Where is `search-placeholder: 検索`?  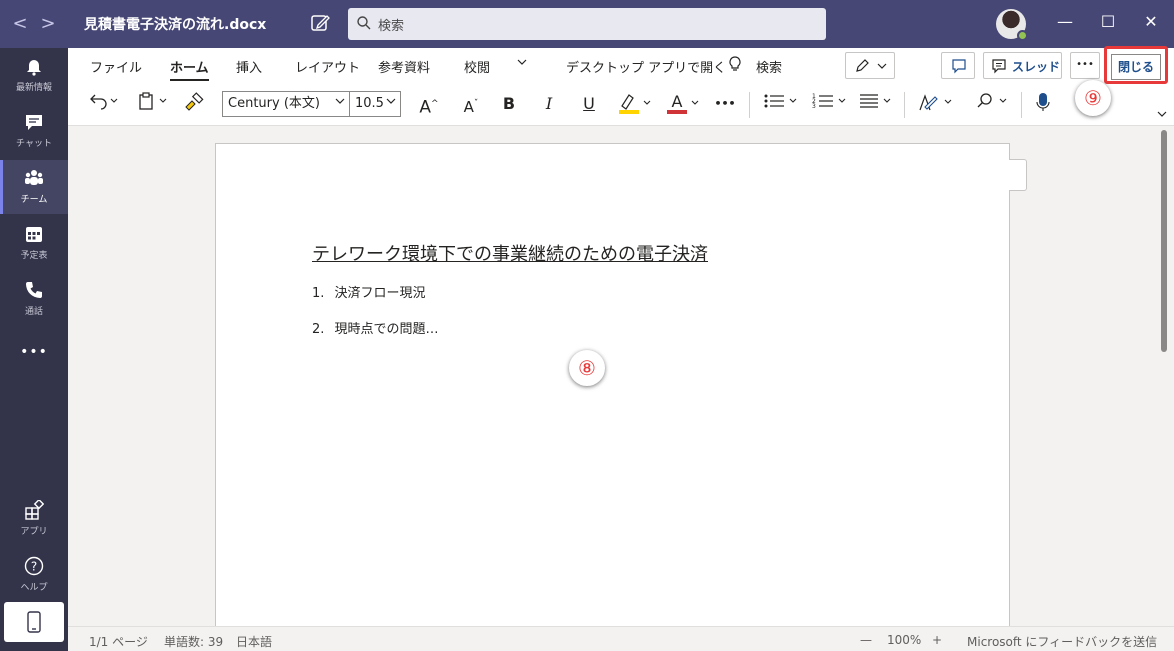 search-placeholder: 検索 is located at coordinates (391, 26).